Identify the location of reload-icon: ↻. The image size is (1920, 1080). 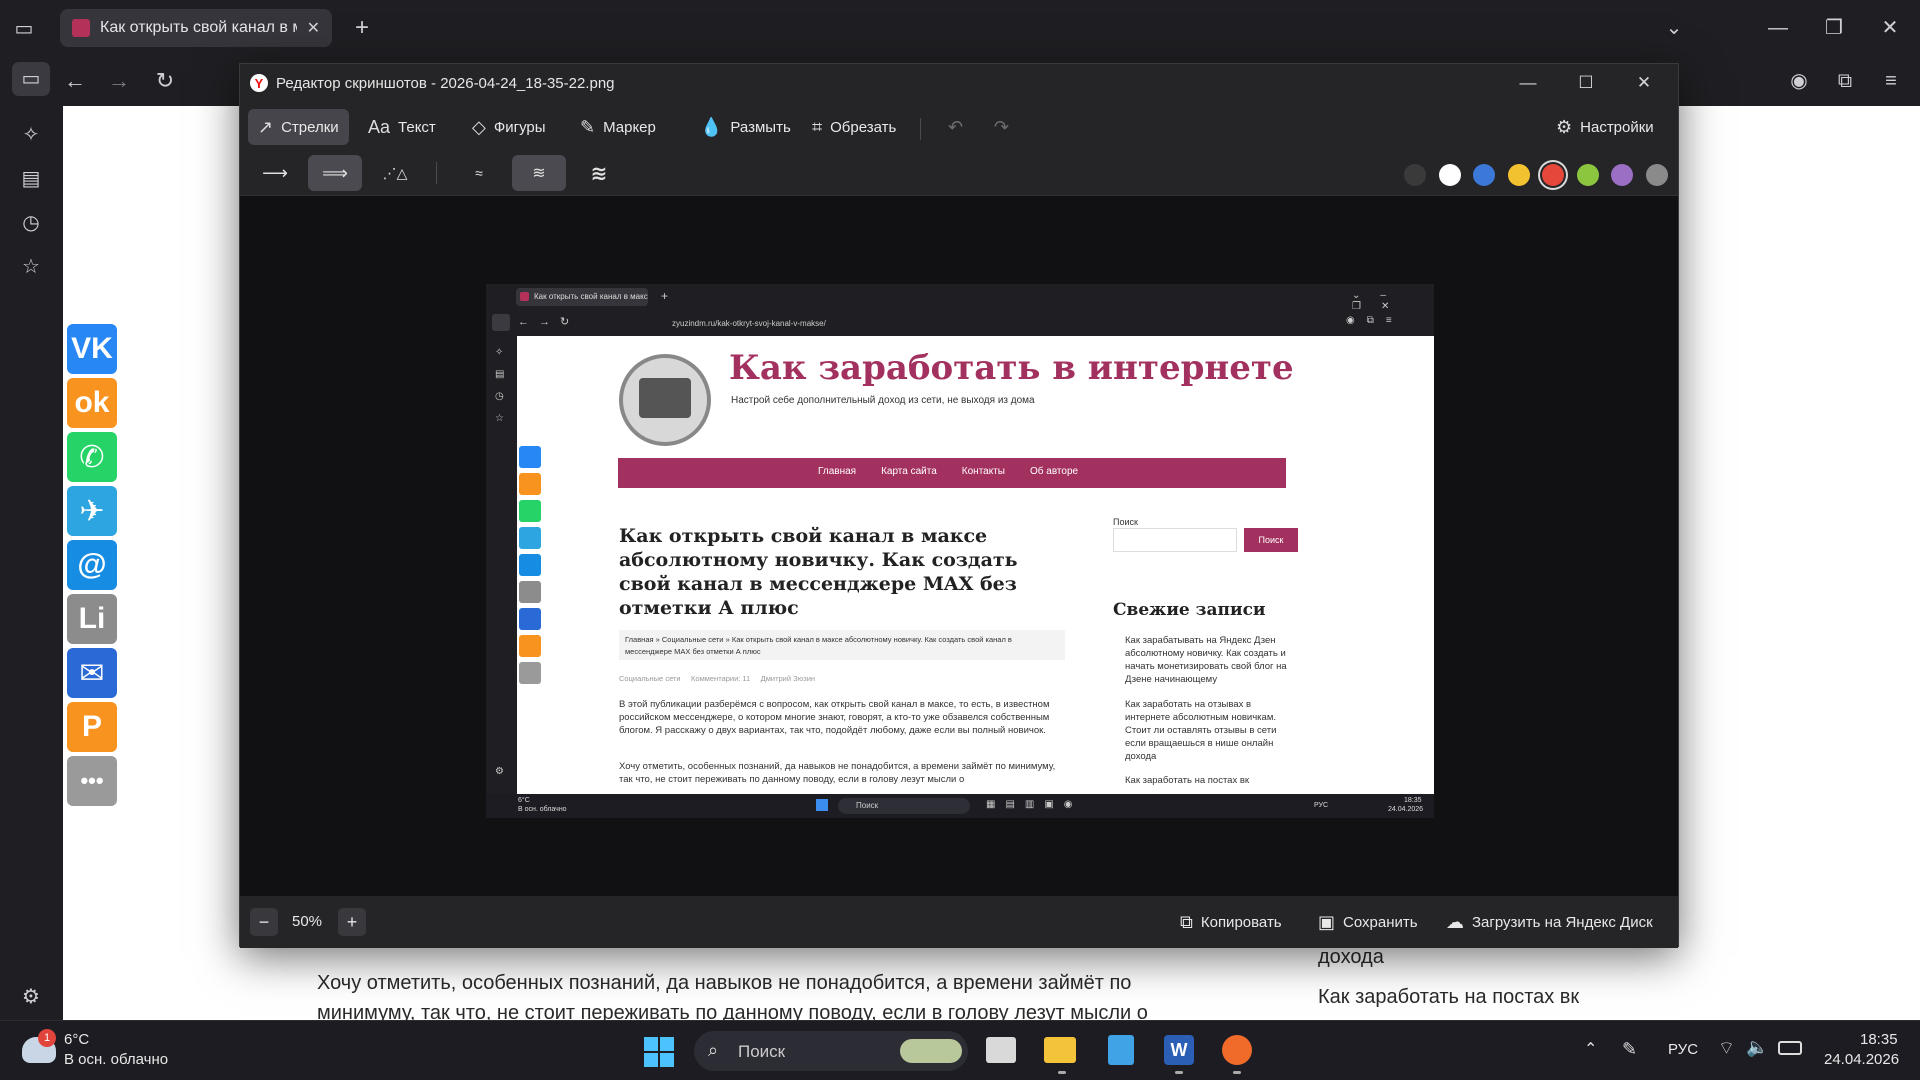
(165, 81).